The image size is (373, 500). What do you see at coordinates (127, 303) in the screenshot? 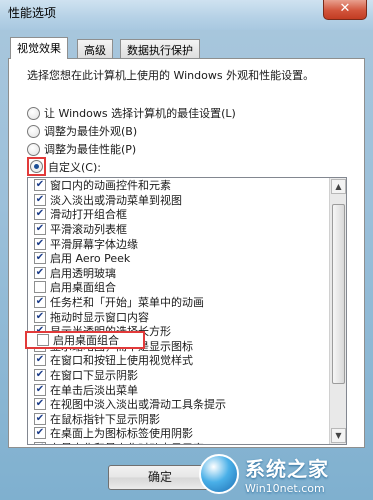
I see `effect-label: 任务栏和「开始」菜单中的动画` at bounding box center [127, 303].